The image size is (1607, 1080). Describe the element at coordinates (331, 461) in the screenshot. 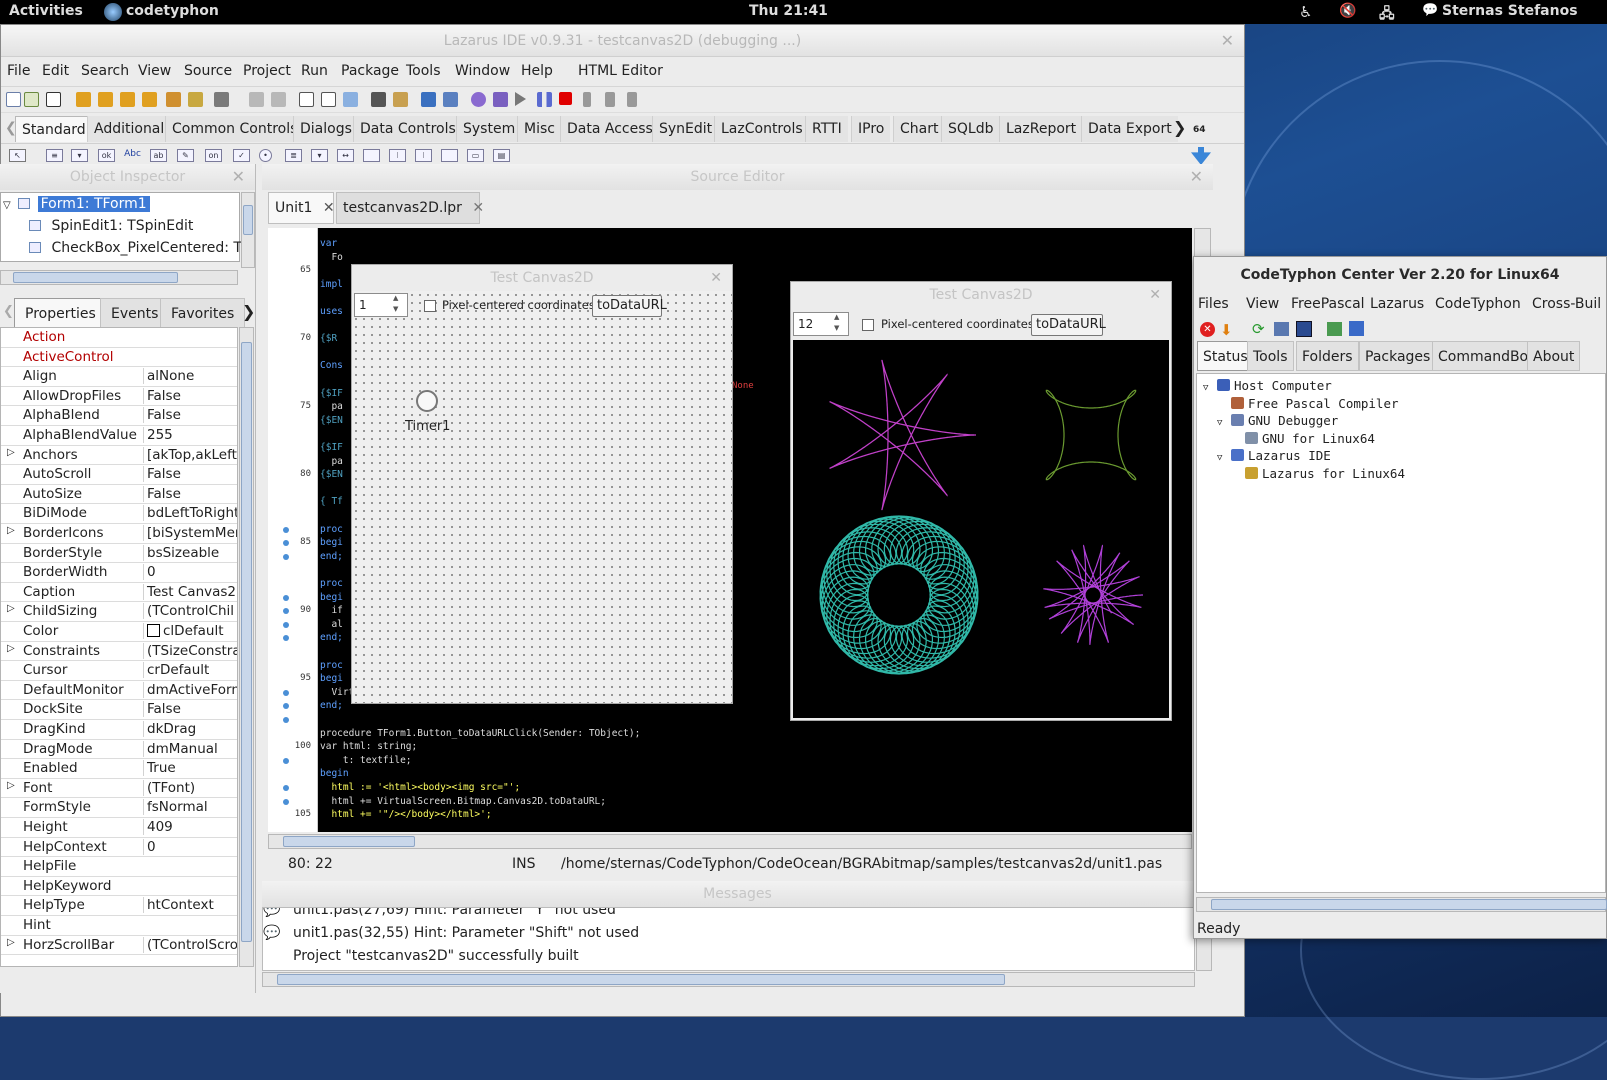

I see `code-line: pa` at that location.